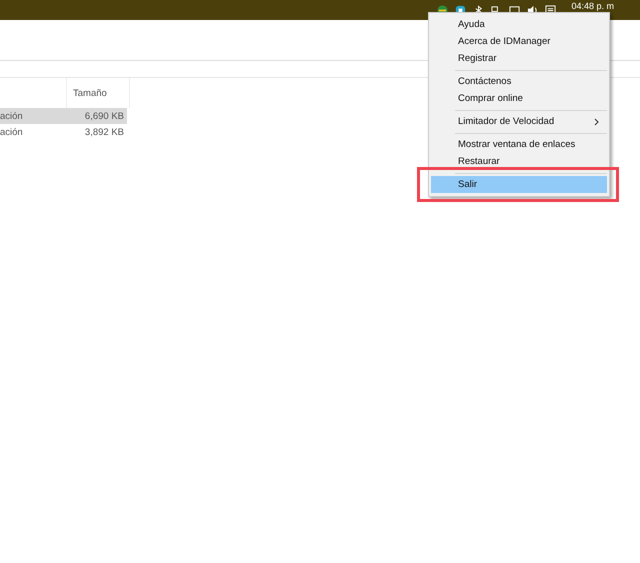 The image size is (640, 563). Describe the element at coordinates (519, 24) in the screenshot. I see `menu-item: Ayuda` at that location.